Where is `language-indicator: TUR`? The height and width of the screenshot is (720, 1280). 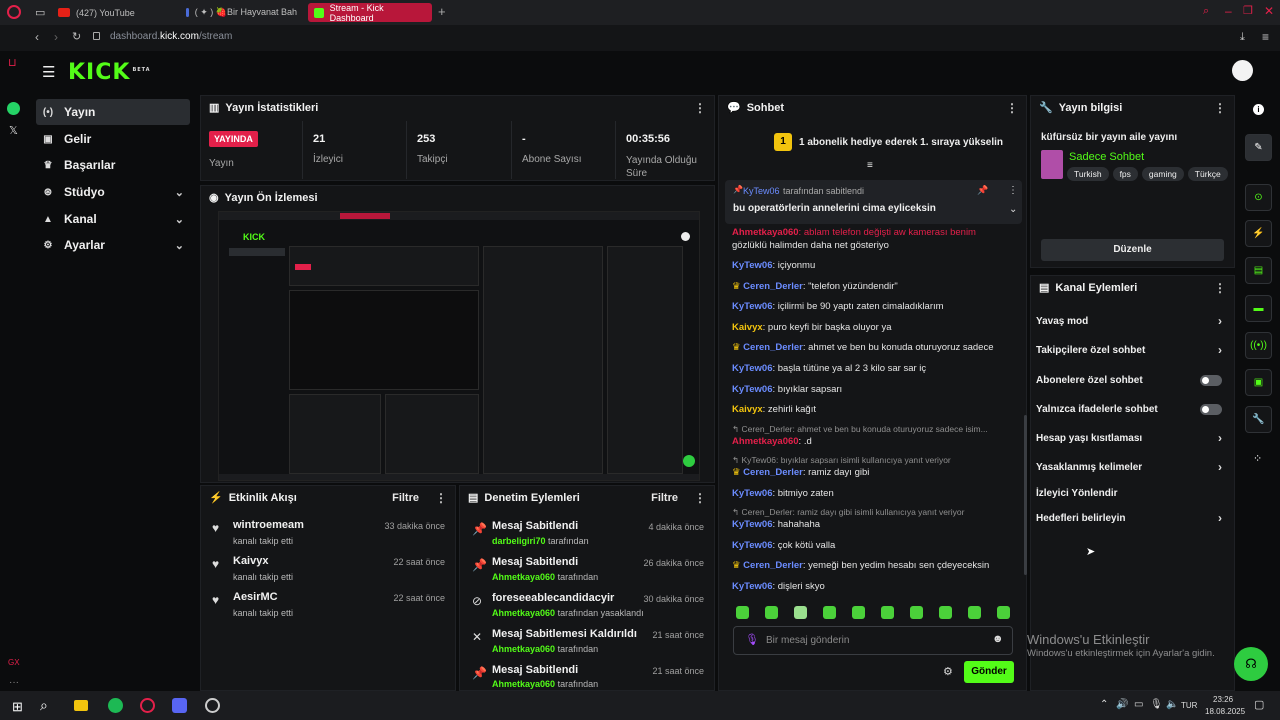
language-indicator: TUR is located at coordinates (1189, 705).